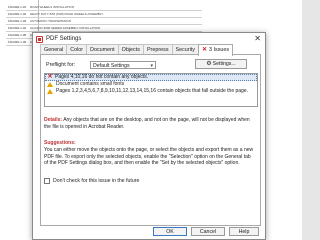 This screenshot has height=240, width=320. Describe the element at coordinates (209, 64) in the screenshot. I see `settings-icon: ⚙` at that location.